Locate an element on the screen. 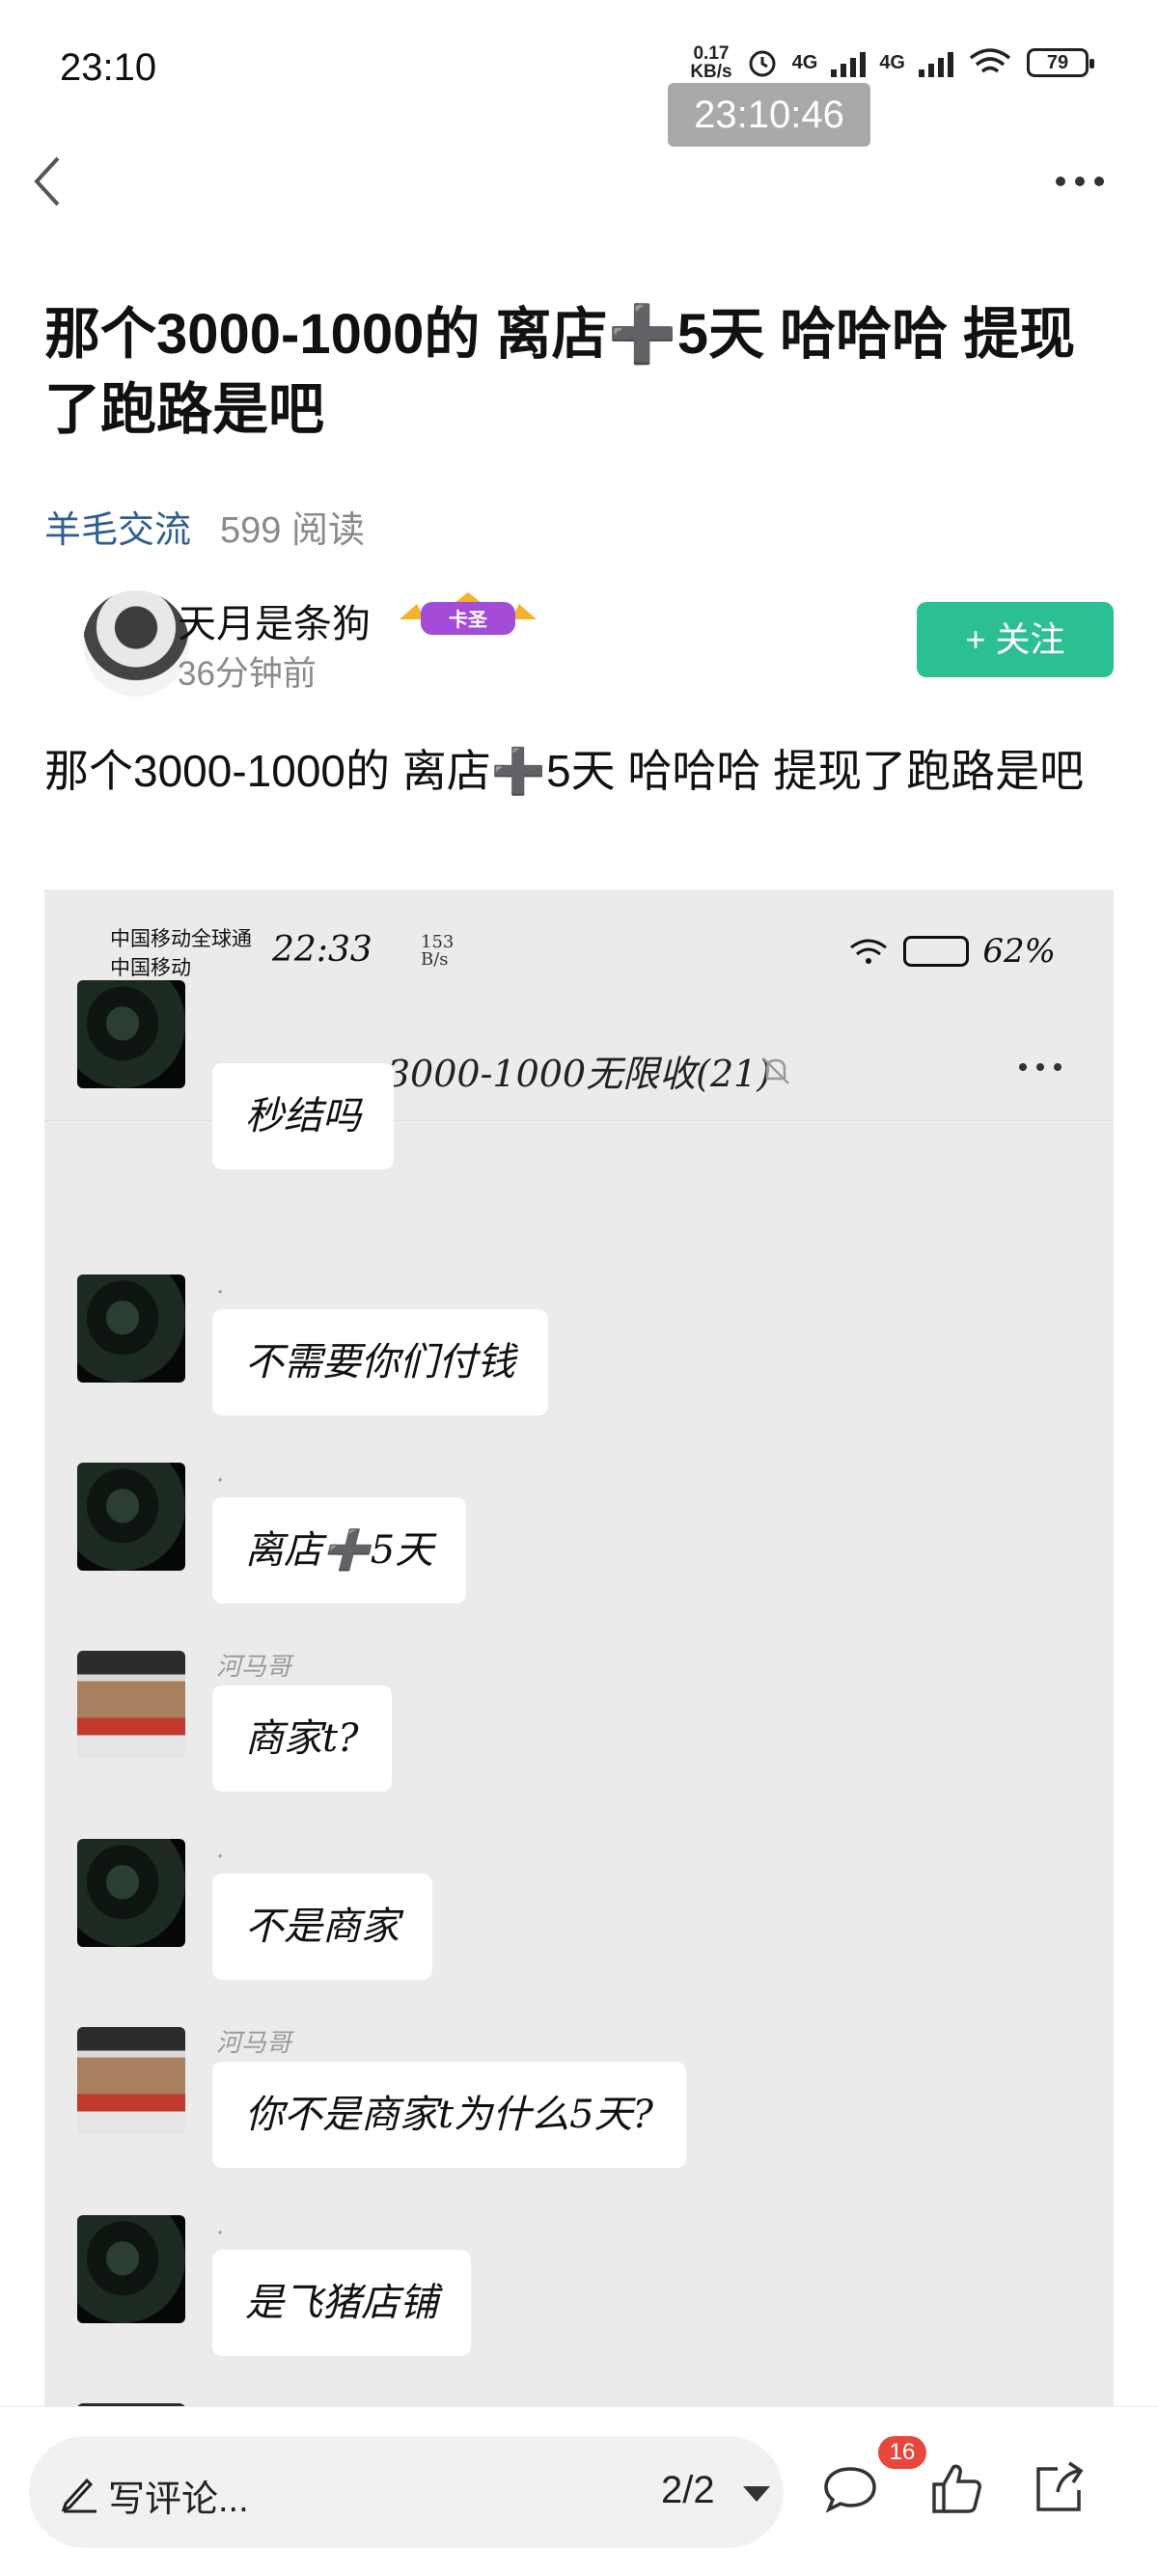  post-title: 那个3000-1000的 离店➕5天 哈哈哈 提现了跑路是吧 is located at coordinates (560, 372).